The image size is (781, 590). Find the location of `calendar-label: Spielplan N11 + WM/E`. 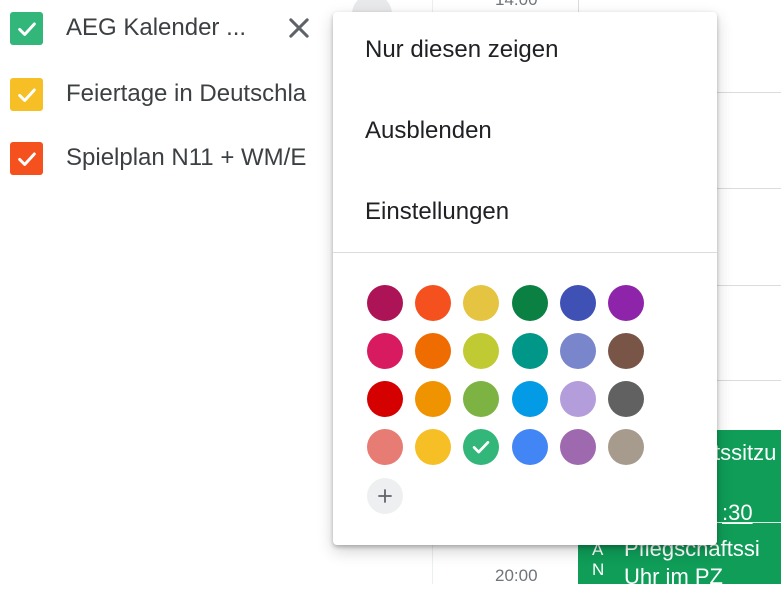

calendar-label: Spielplan N11 + WM/E is located at coordinates (186, 157).